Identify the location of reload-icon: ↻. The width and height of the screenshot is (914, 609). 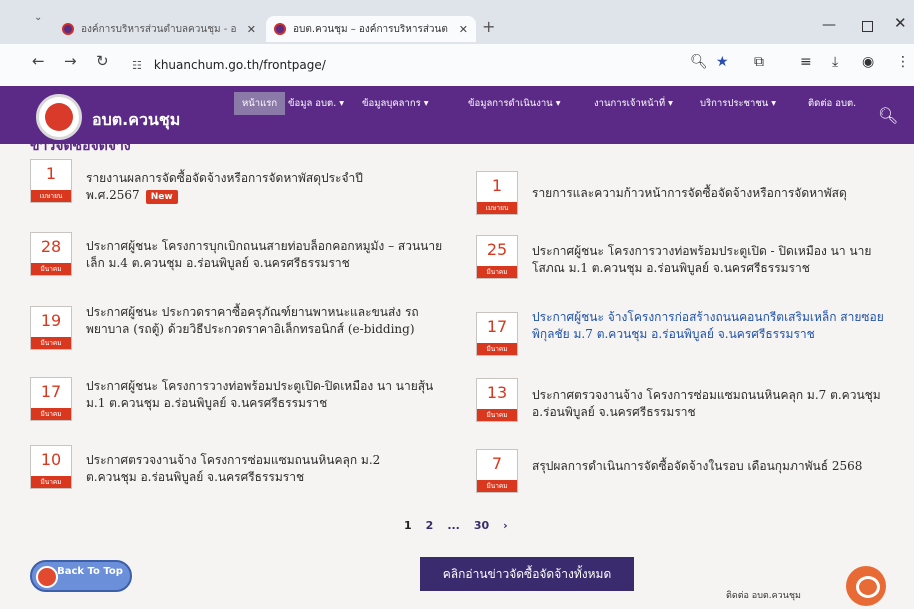
(102, 61).